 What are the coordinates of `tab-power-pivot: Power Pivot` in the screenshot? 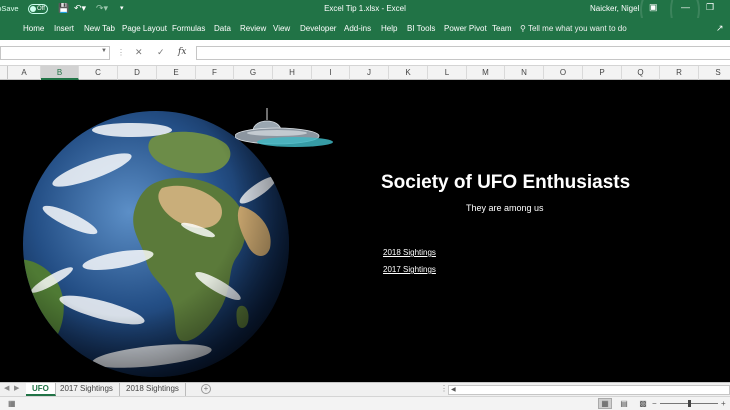 It's located at (465, 28).